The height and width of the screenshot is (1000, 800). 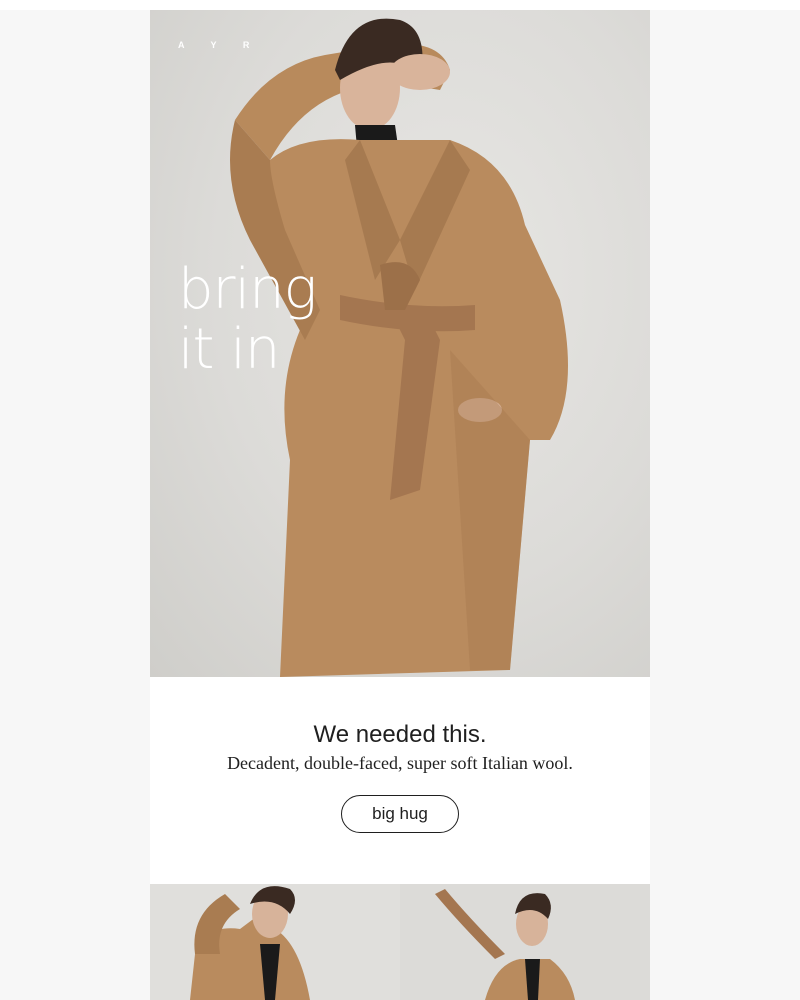 What do you see at coordinates (247, 289) in the screenshot?
I see `hero-headline-line1: bring` at bounding box center [247, 289].